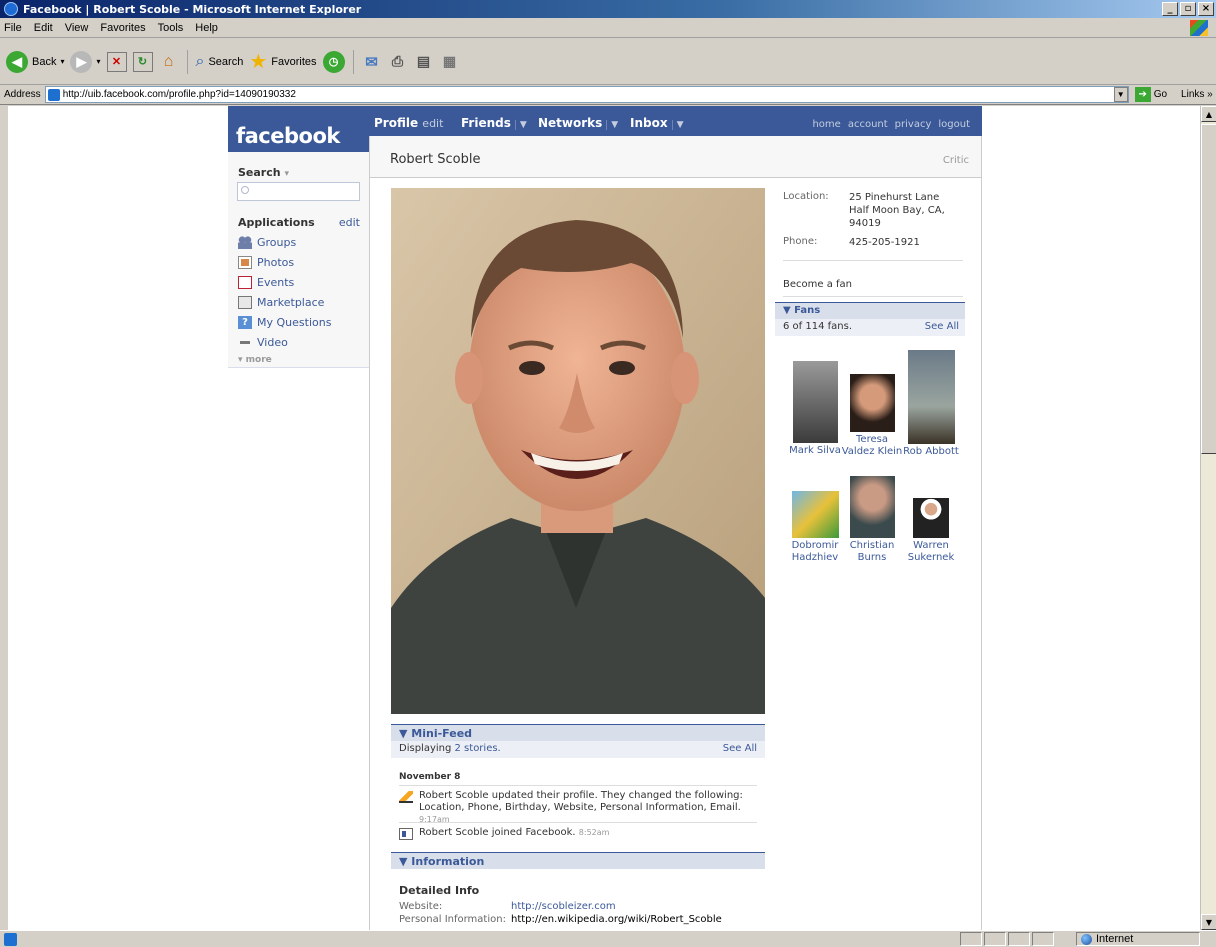  I want to click on window-frame-left, so click(4, 518).